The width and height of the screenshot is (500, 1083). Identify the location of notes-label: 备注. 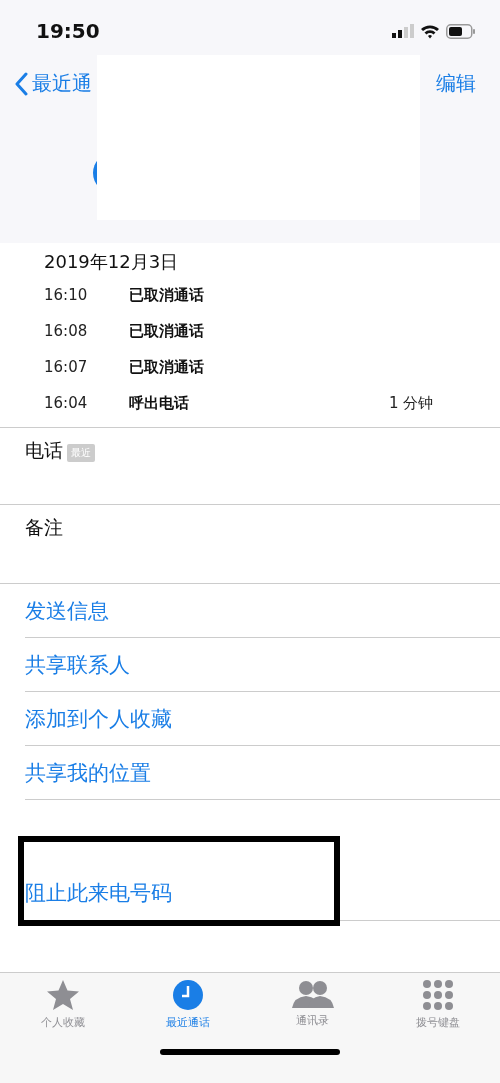
(44, 527).